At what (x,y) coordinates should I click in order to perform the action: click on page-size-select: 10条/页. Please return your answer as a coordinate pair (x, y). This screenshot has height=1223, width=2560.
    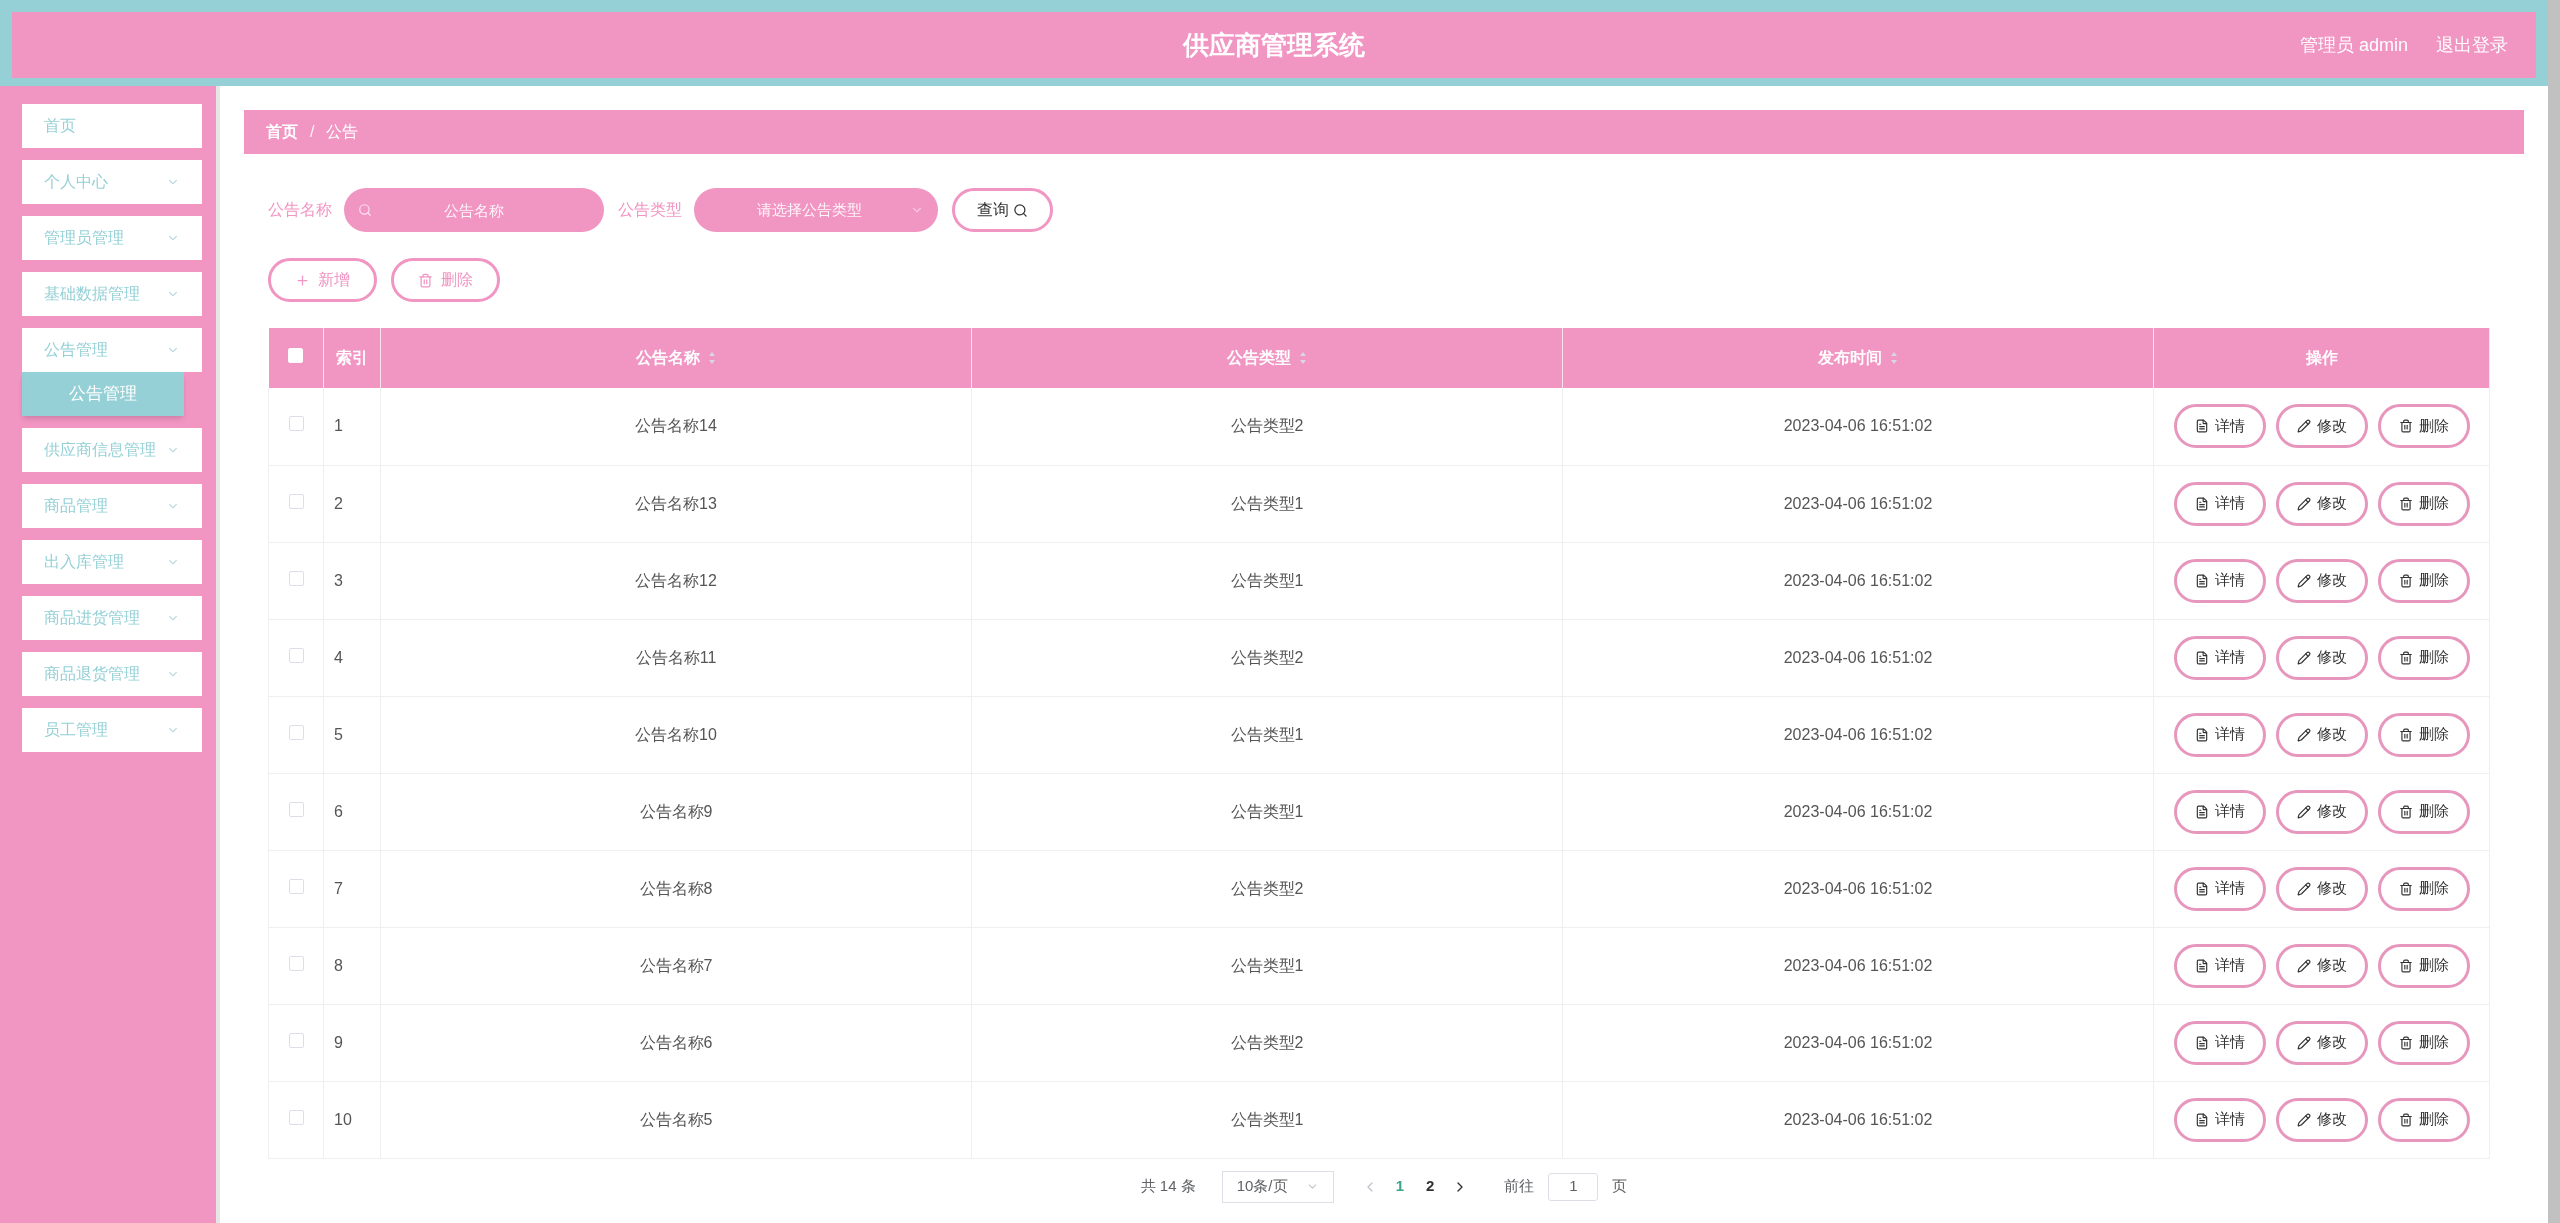
    Looking at the image, I should click on (1277, 1186).